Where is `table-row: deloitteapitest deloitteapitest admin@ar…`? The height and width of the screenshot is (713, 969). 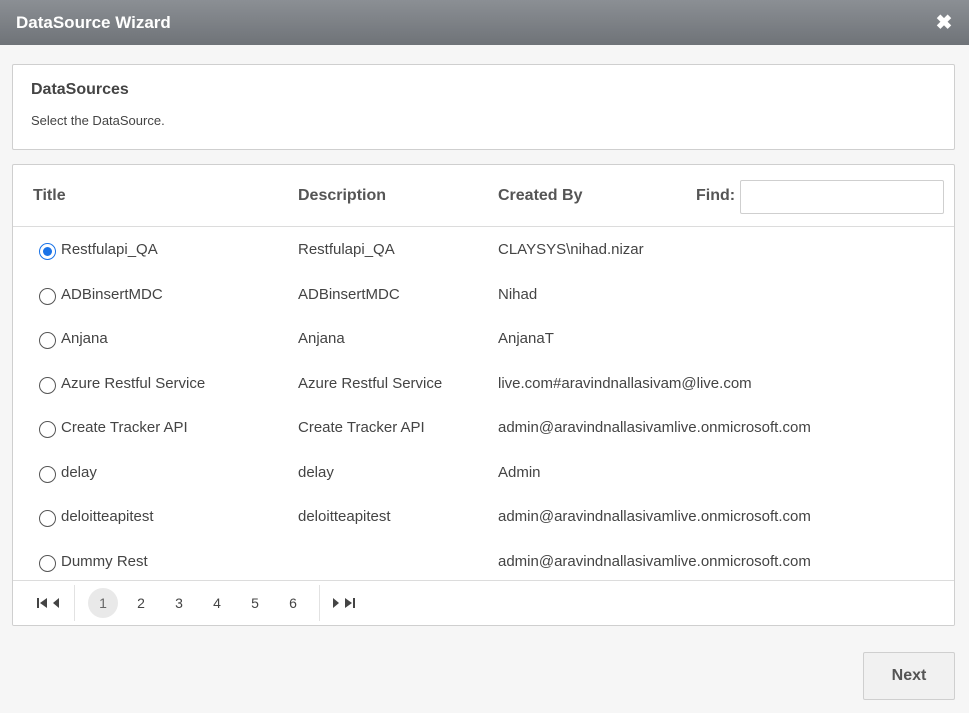
table-row: deloitteapitest deloitteapitest admin@ar… is located at coordinates (483, 516).